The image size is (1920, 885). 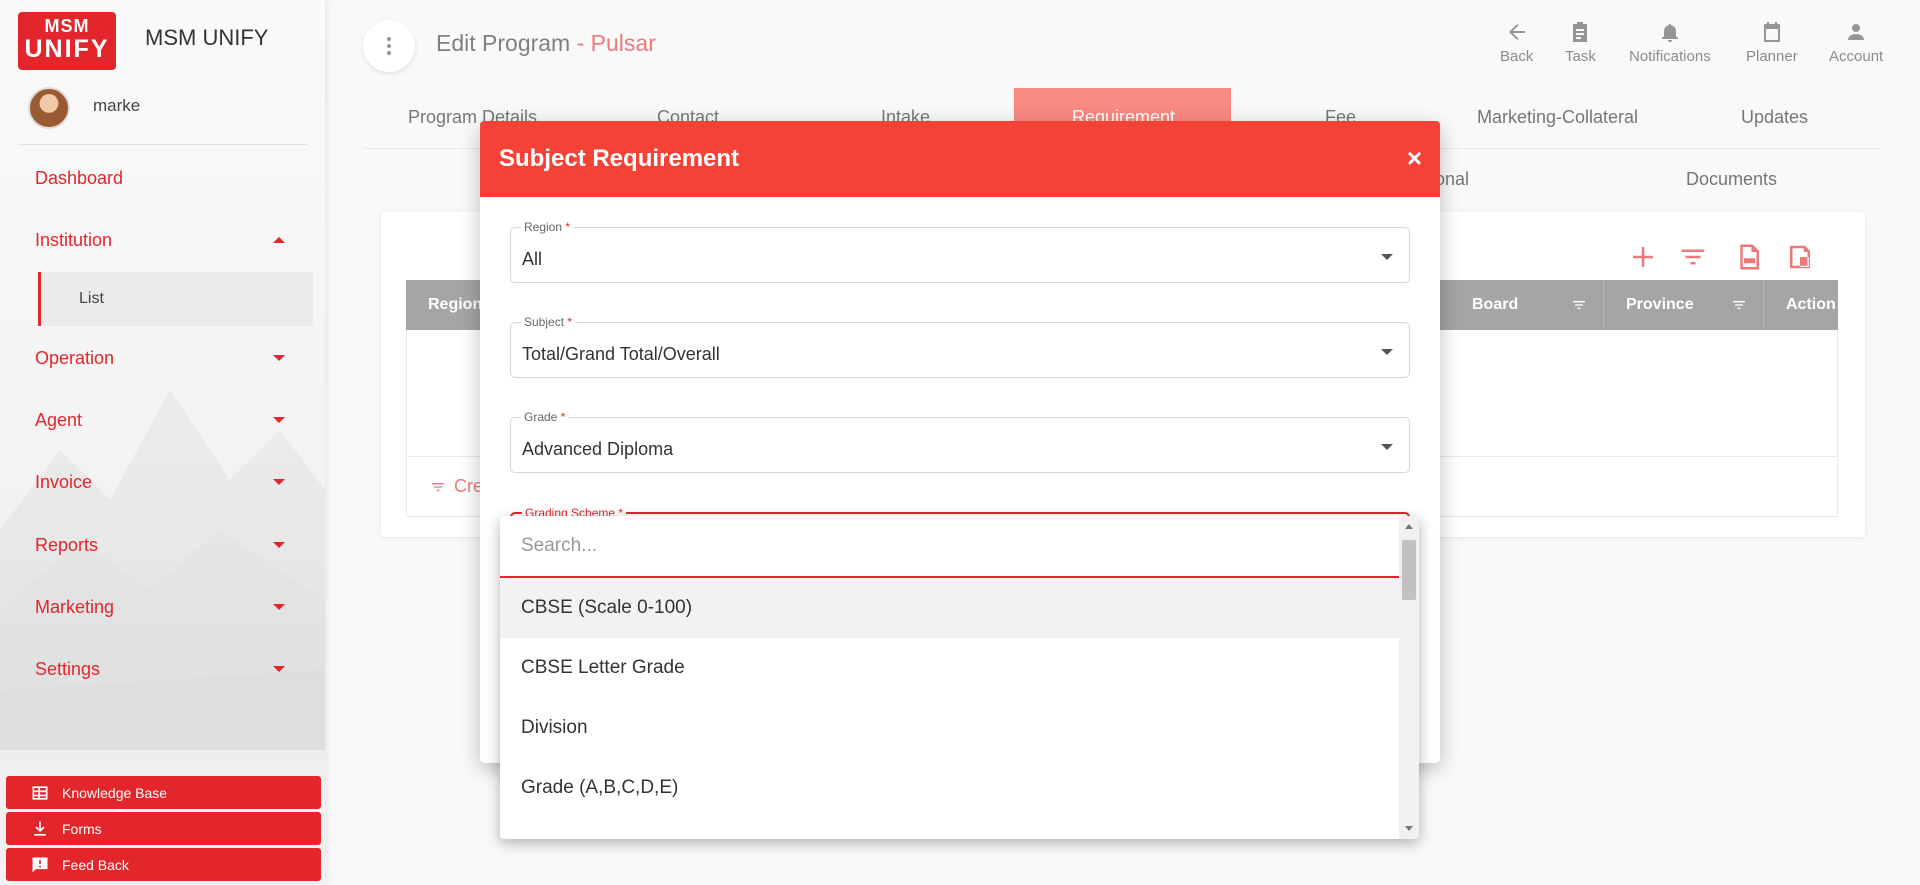 I want to click on sidebar-item-dashboard: Dashboard, so click(x=160, y=178).